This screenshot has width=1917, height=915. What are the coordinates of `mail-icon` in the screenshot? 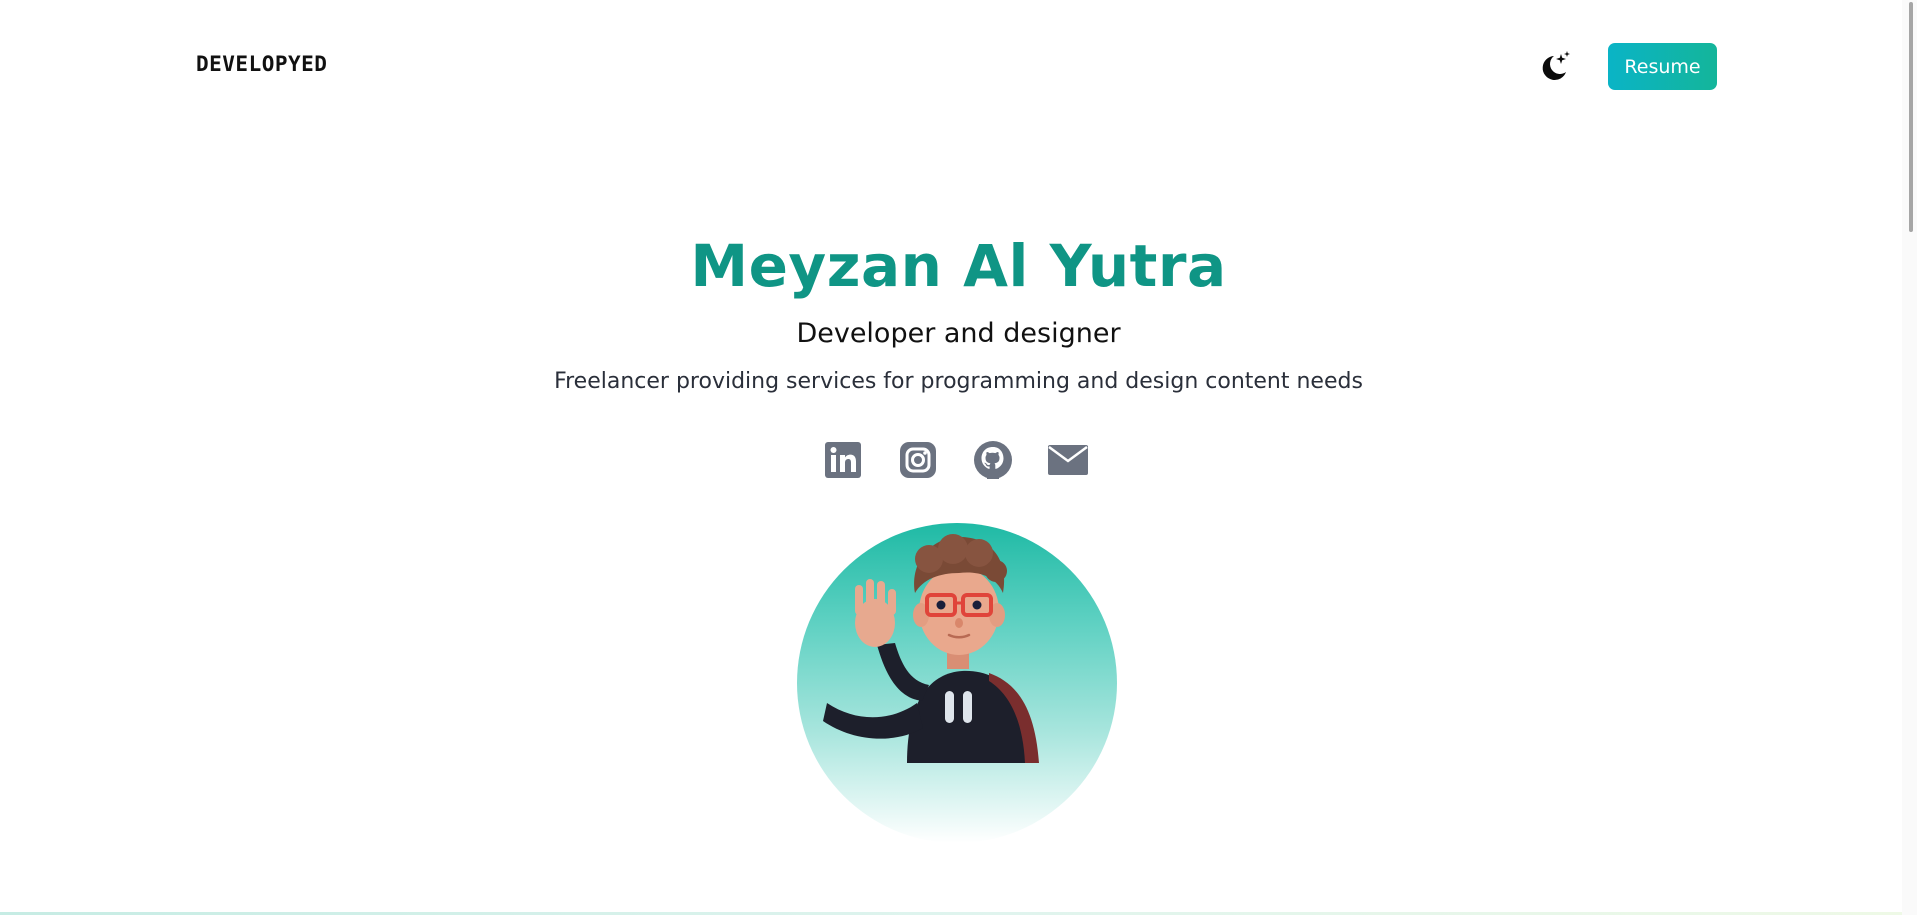 It's located at (1068, 460).